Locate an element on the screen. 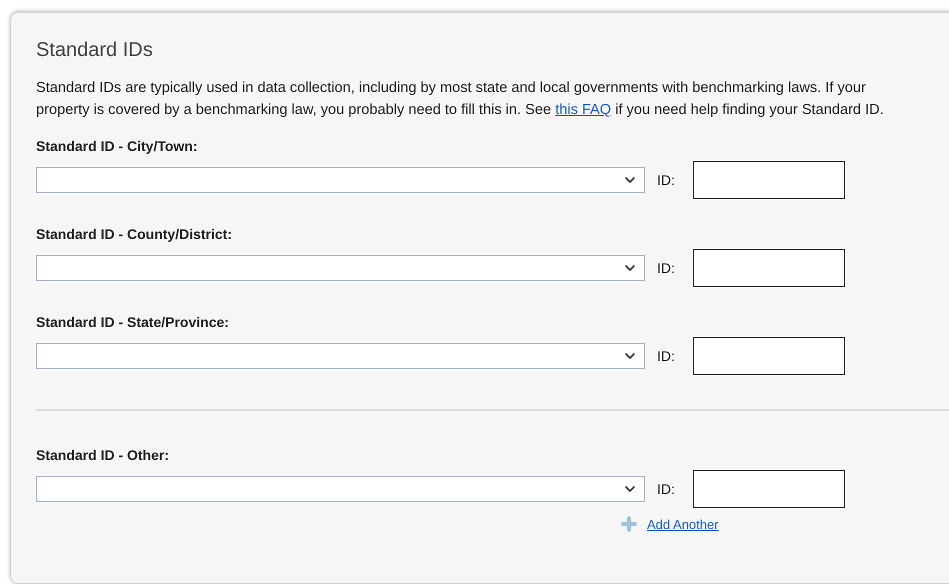  field-label: Standard ID - Other: is located at coordinates (103, 455).